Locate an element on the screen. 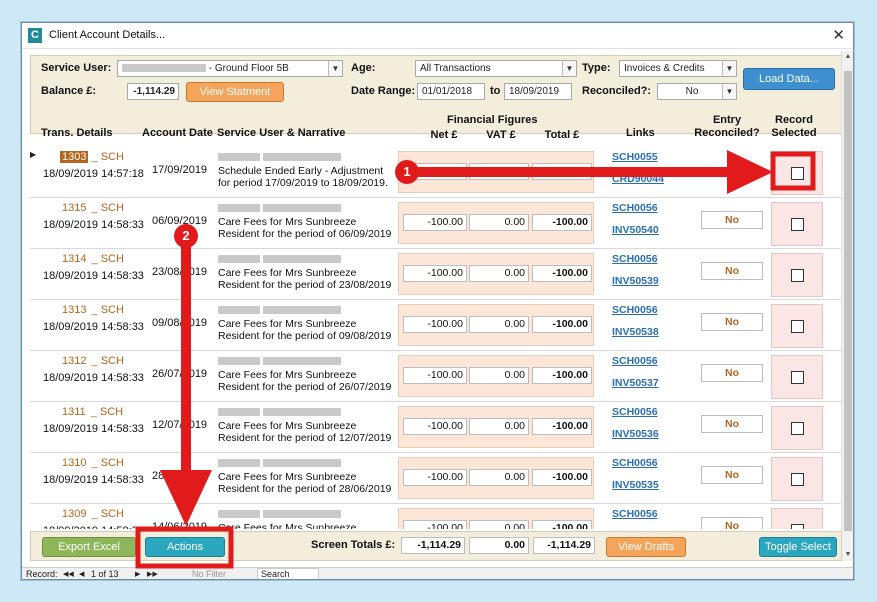 The width and height of the screenshot is (877, 602). arrow-1-head is located at coordinates (750, 172).